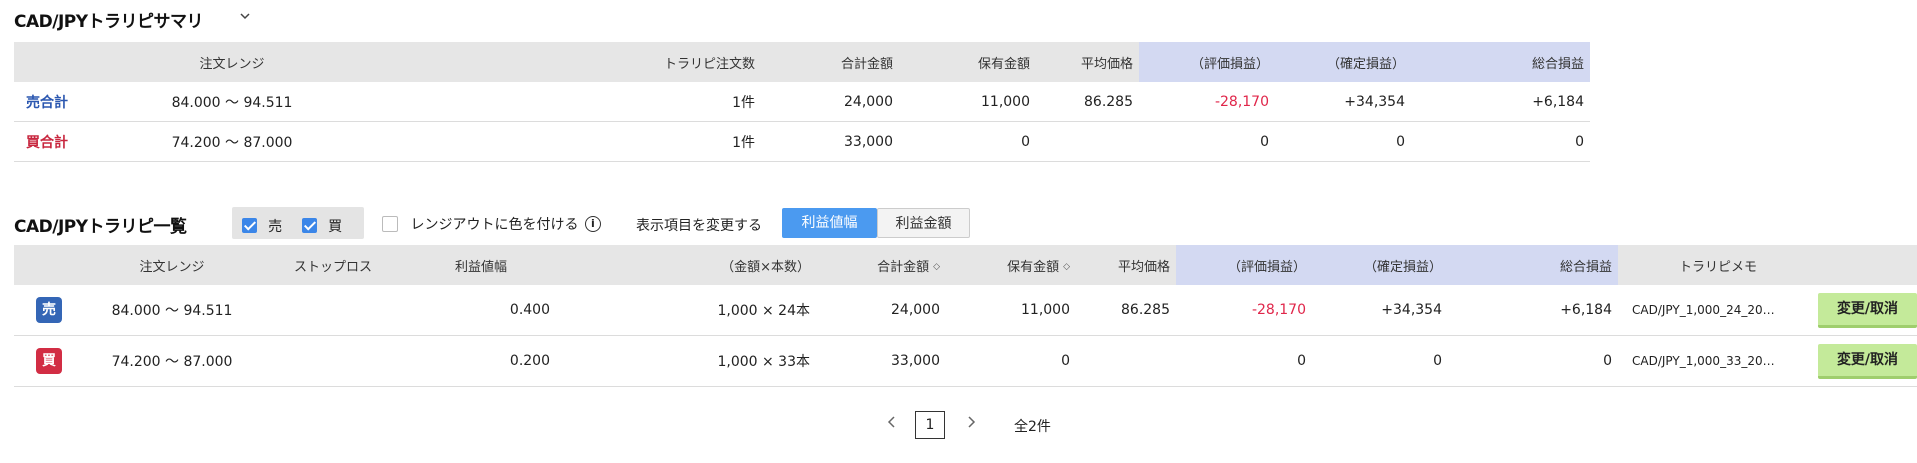 This screenshot has width=1917, height=463. Describe the element at coordinates (1033, 267) in the screenshot. I see `col-held-label: 保有金額` at that location.